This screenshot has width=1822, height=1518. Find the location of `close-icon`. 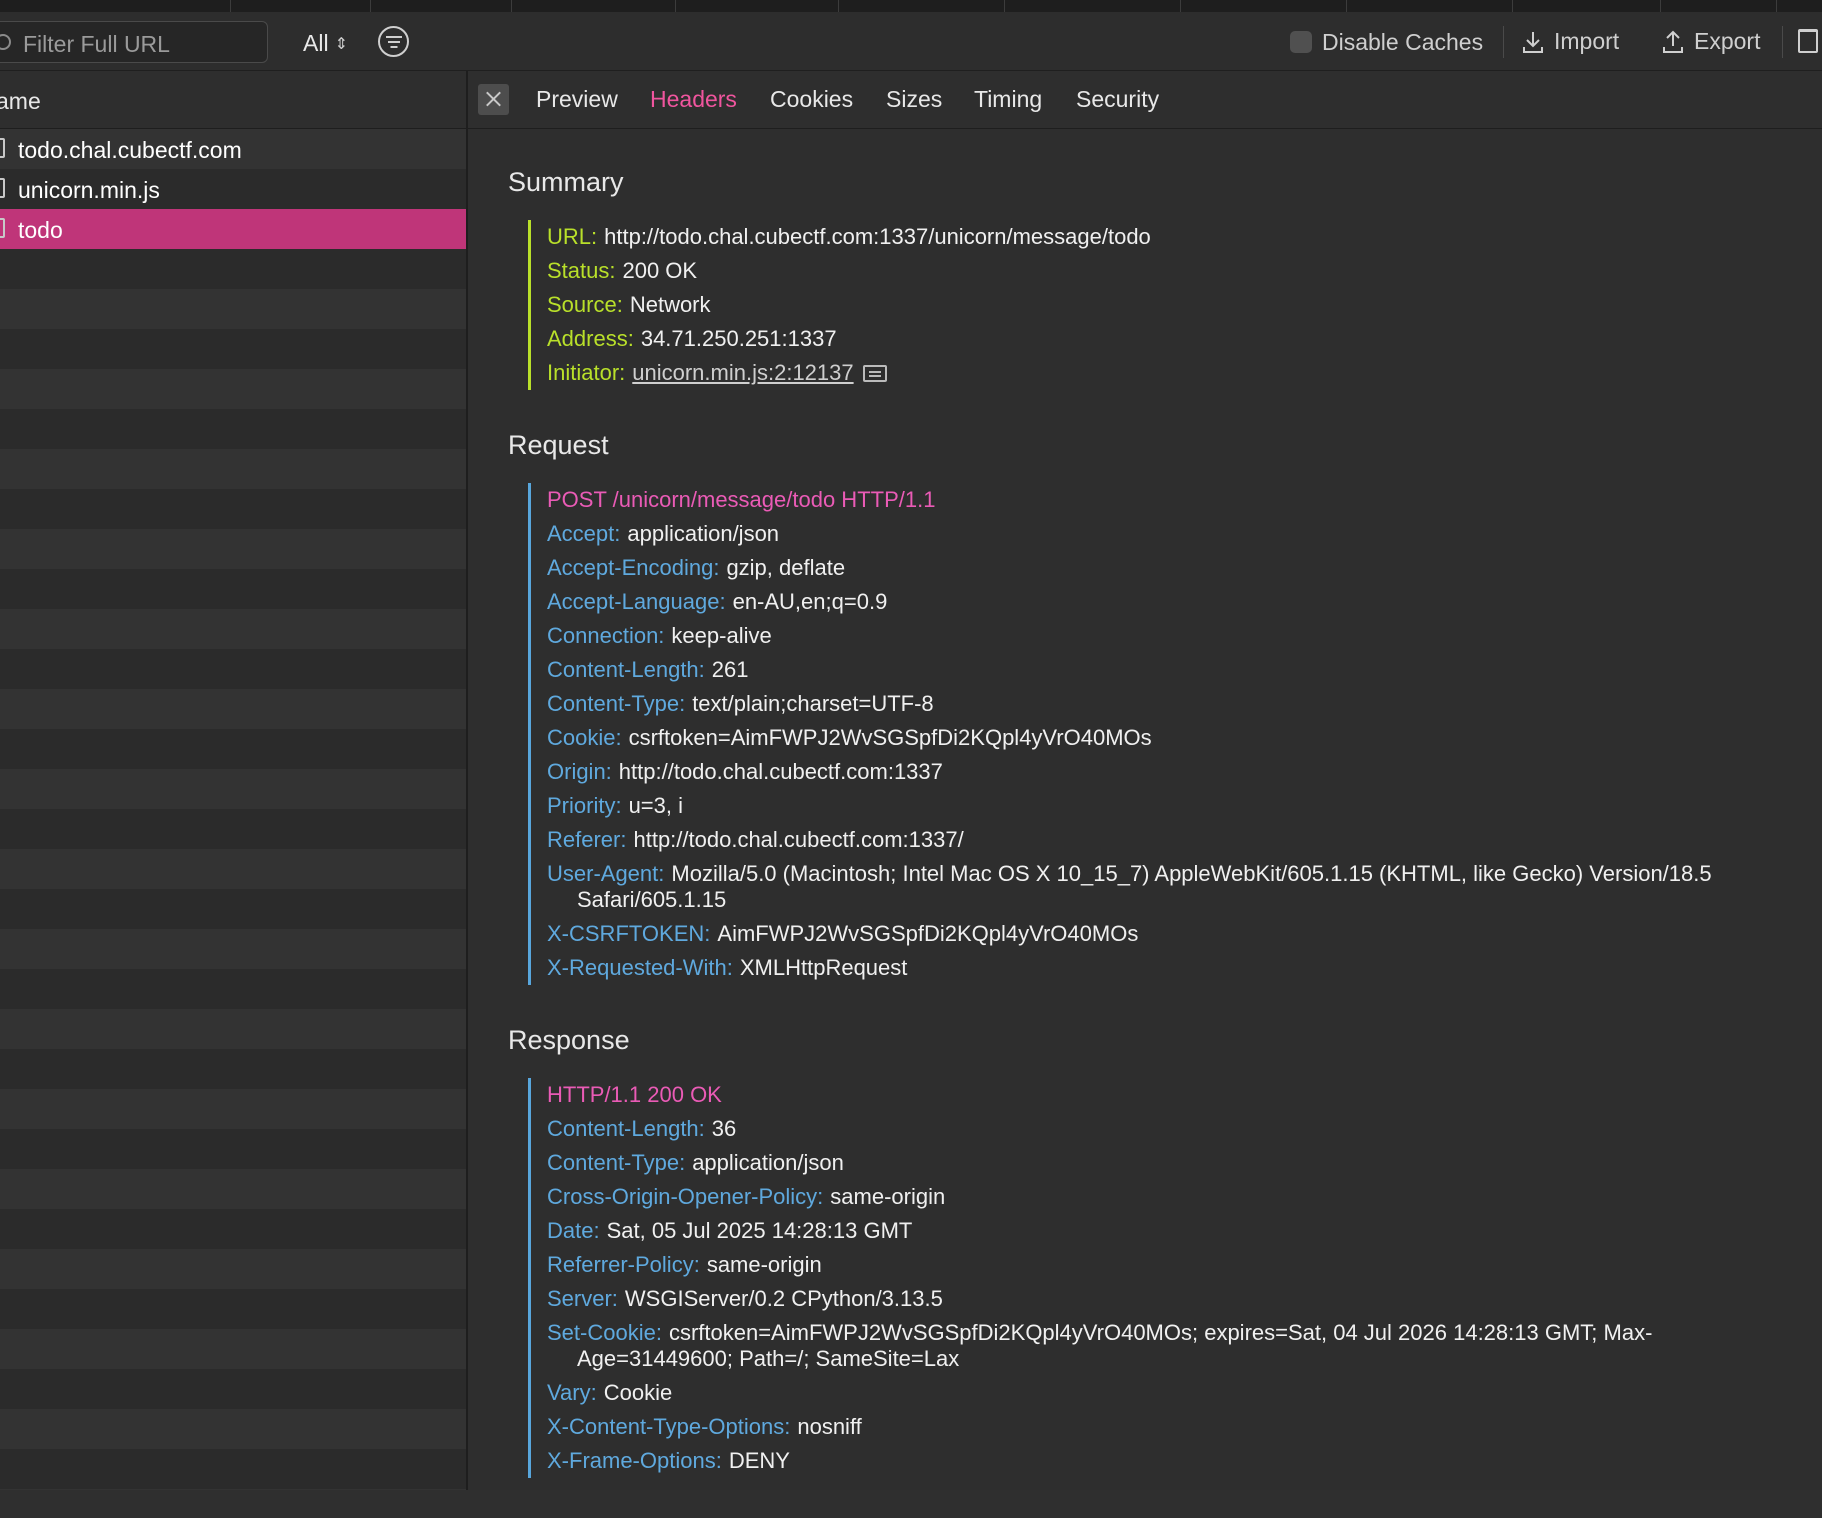

close-icon is located at coordinates (493, 99).